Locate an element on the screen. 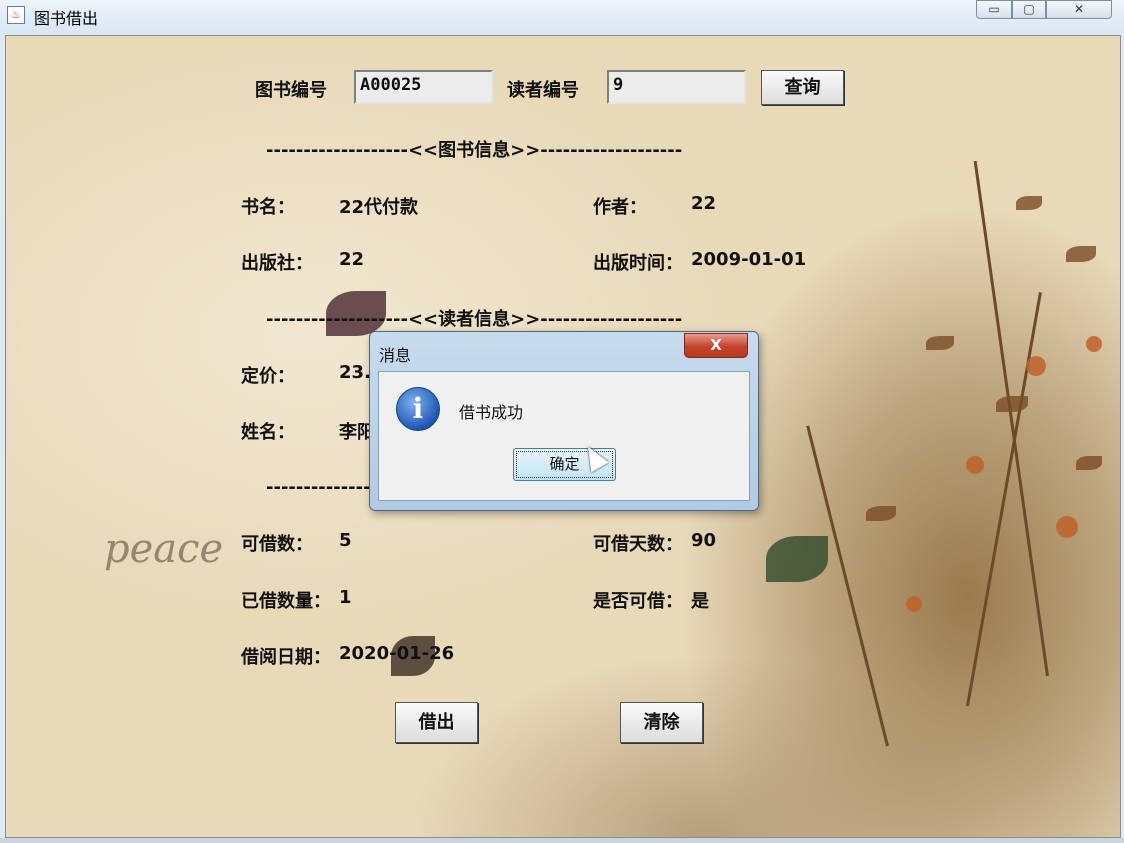  window-close-button: ✕ is located at coordinates (1079, 9).